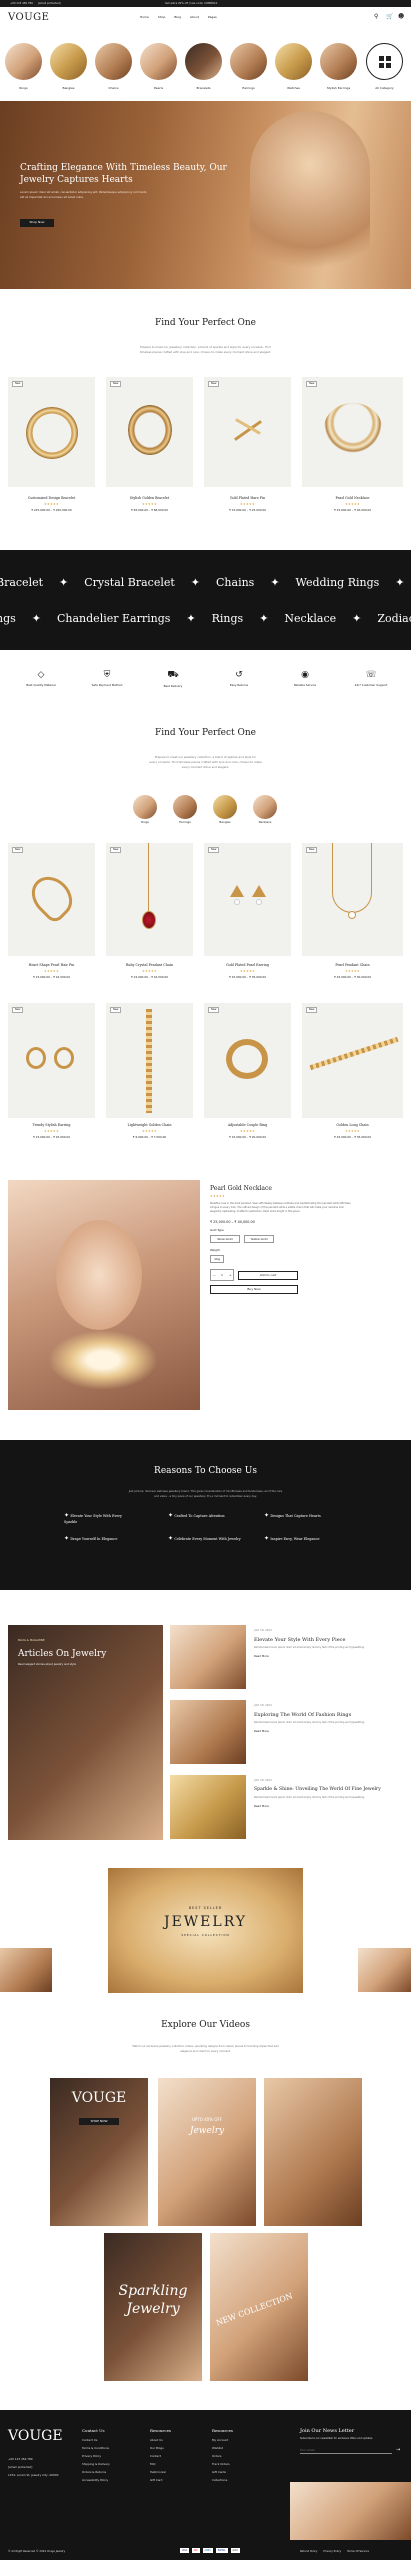 Image resolution: width=411 pixels, height=2560 pixels. Describe the element at coordinates (51, 498) in the screenshot. I see `product-name: Customized Design Bracelet` at that location.